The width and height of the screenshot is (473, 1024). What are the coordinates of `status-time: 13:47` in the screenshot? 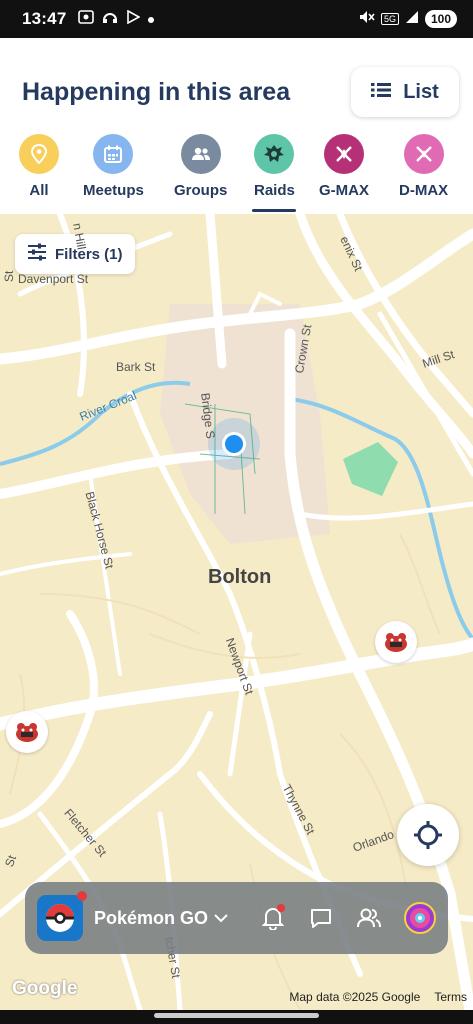 It's located at (44, 18).